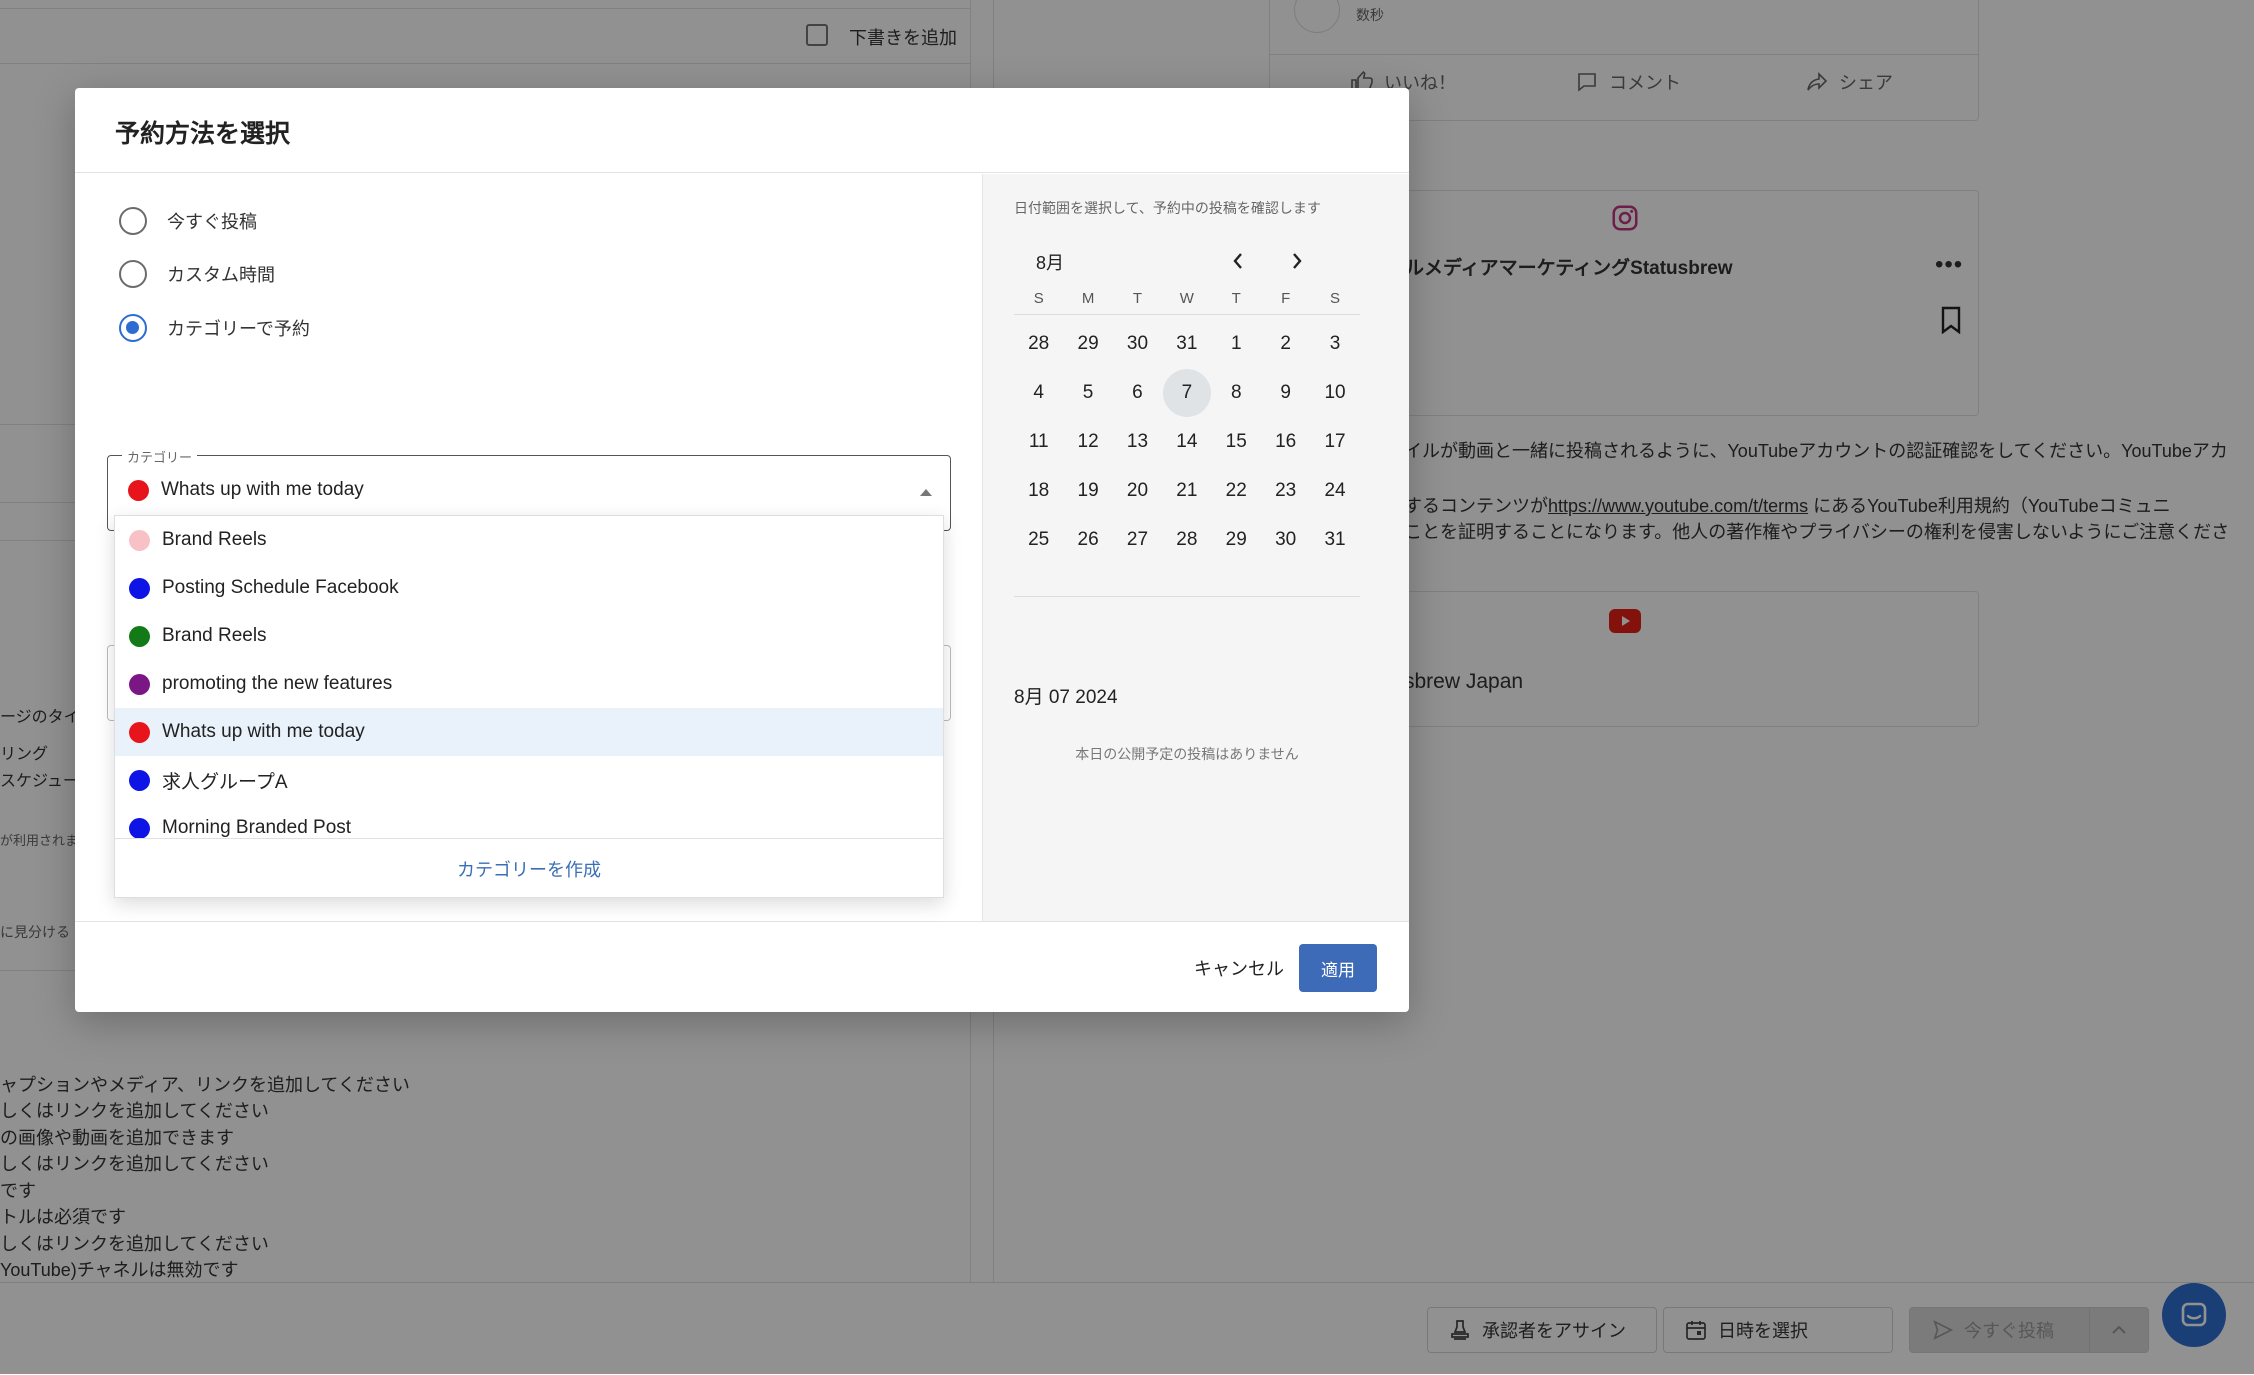 The width and height of the screenshot is (2254, 1375). What do you see at coordinates (1236, 392) in the screenshot?
I see `calendar-day: 8` at bounding box center [1236, 392].